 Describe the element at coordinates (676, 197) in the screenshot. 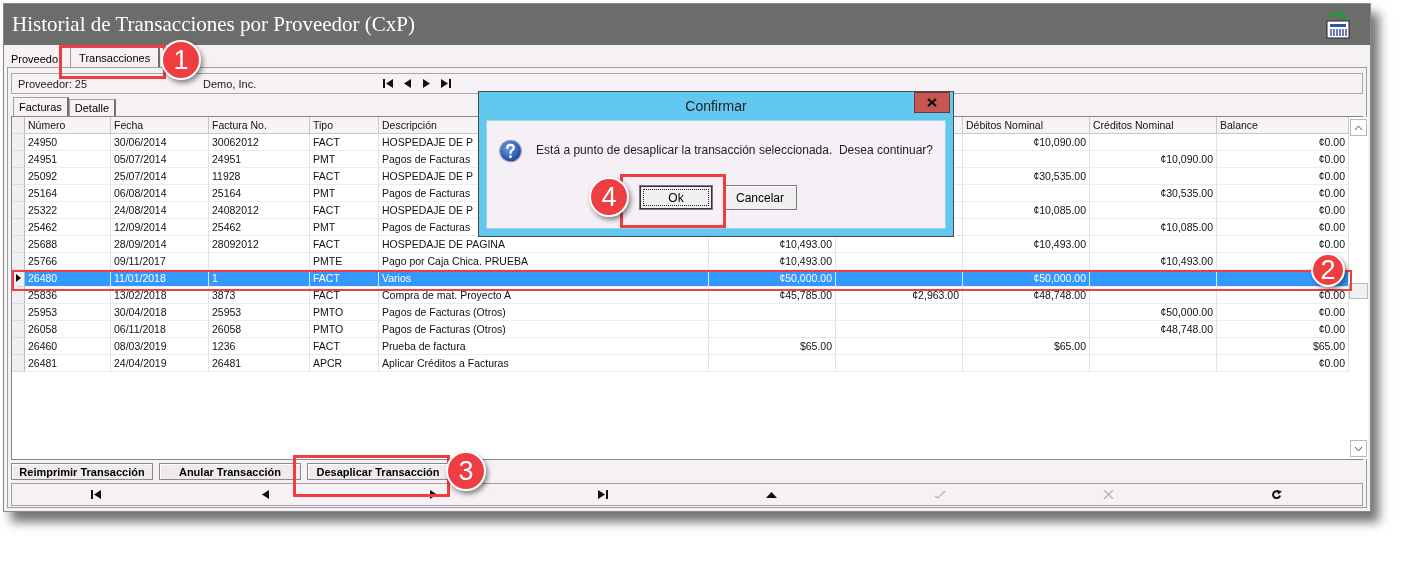

I see `dialog-button: Ok` at that location.